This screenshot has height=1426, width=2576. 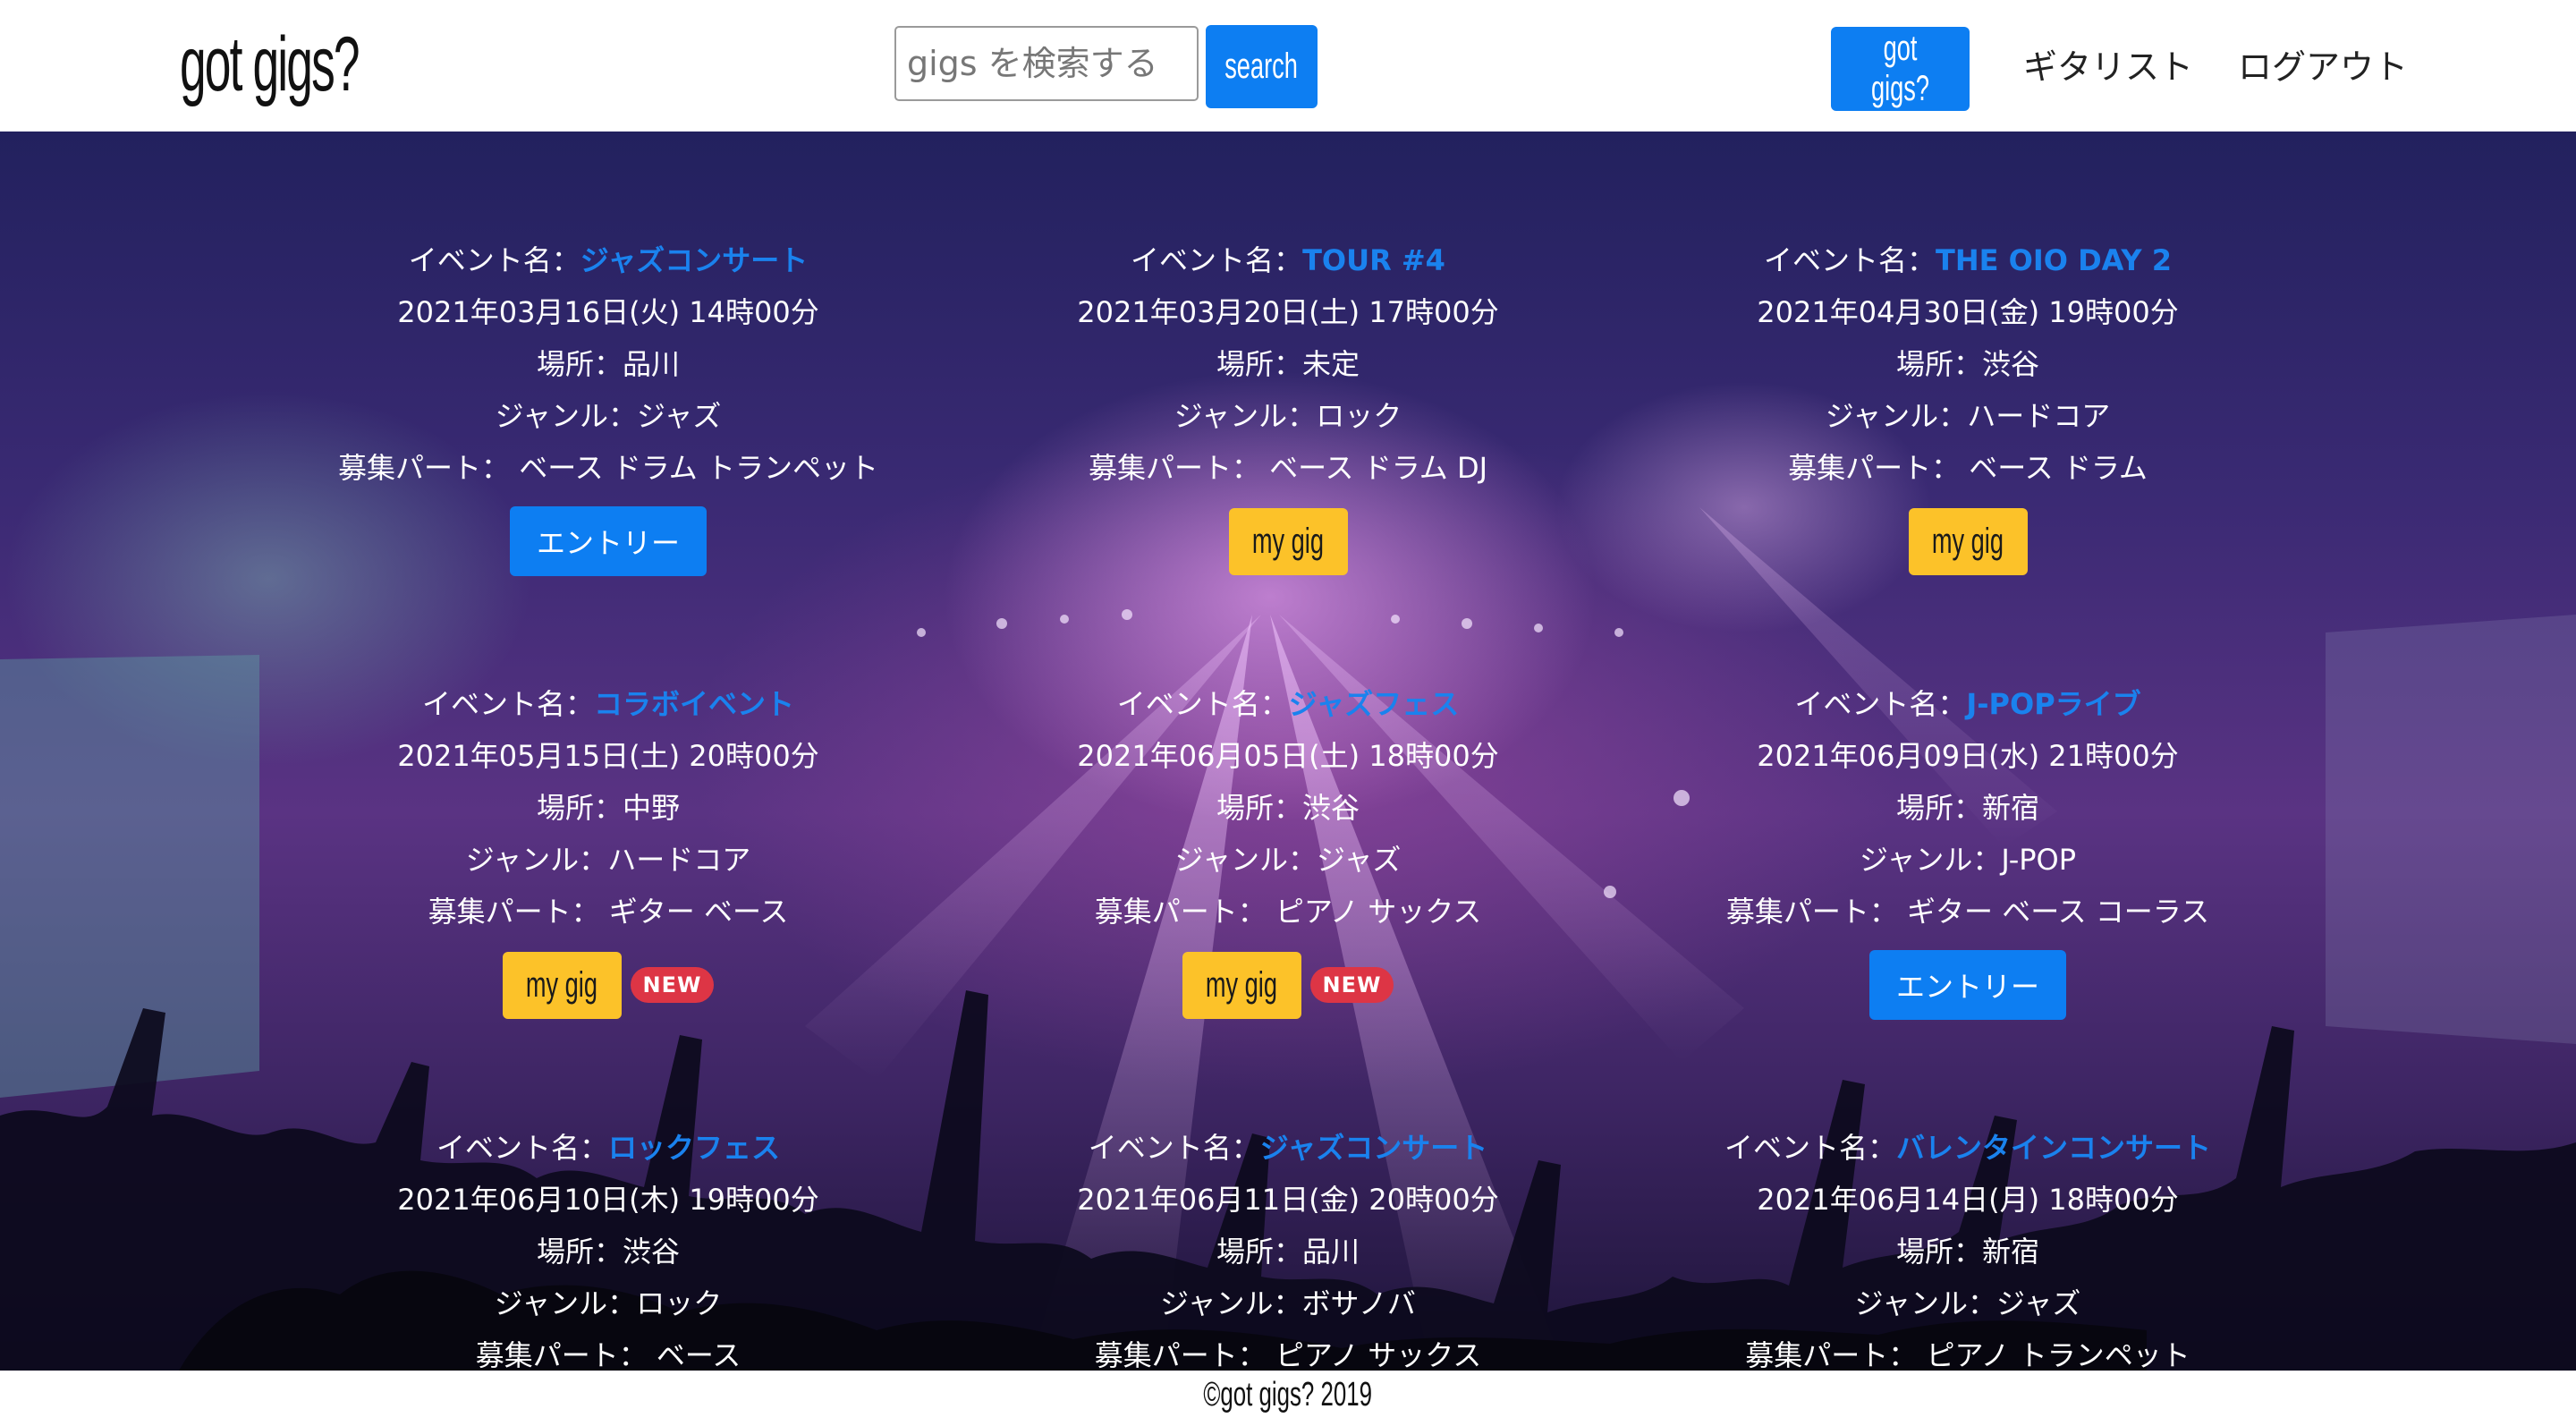 What do you see at coordinates (1331, 1252) in the screenshot?
I see `event-place: 品川` at bounding box center [1331, 1252].